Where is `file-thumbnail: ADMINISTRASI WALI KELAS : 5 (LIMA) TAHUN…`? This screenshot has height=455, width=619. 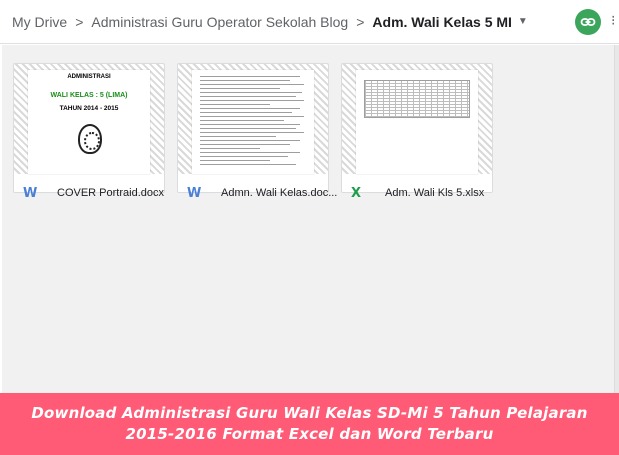
file-thumbnail: ADMINISTRASI WALI KELAS : 5 (LIMA) TAHUN… is located at coordinates (89, 119).